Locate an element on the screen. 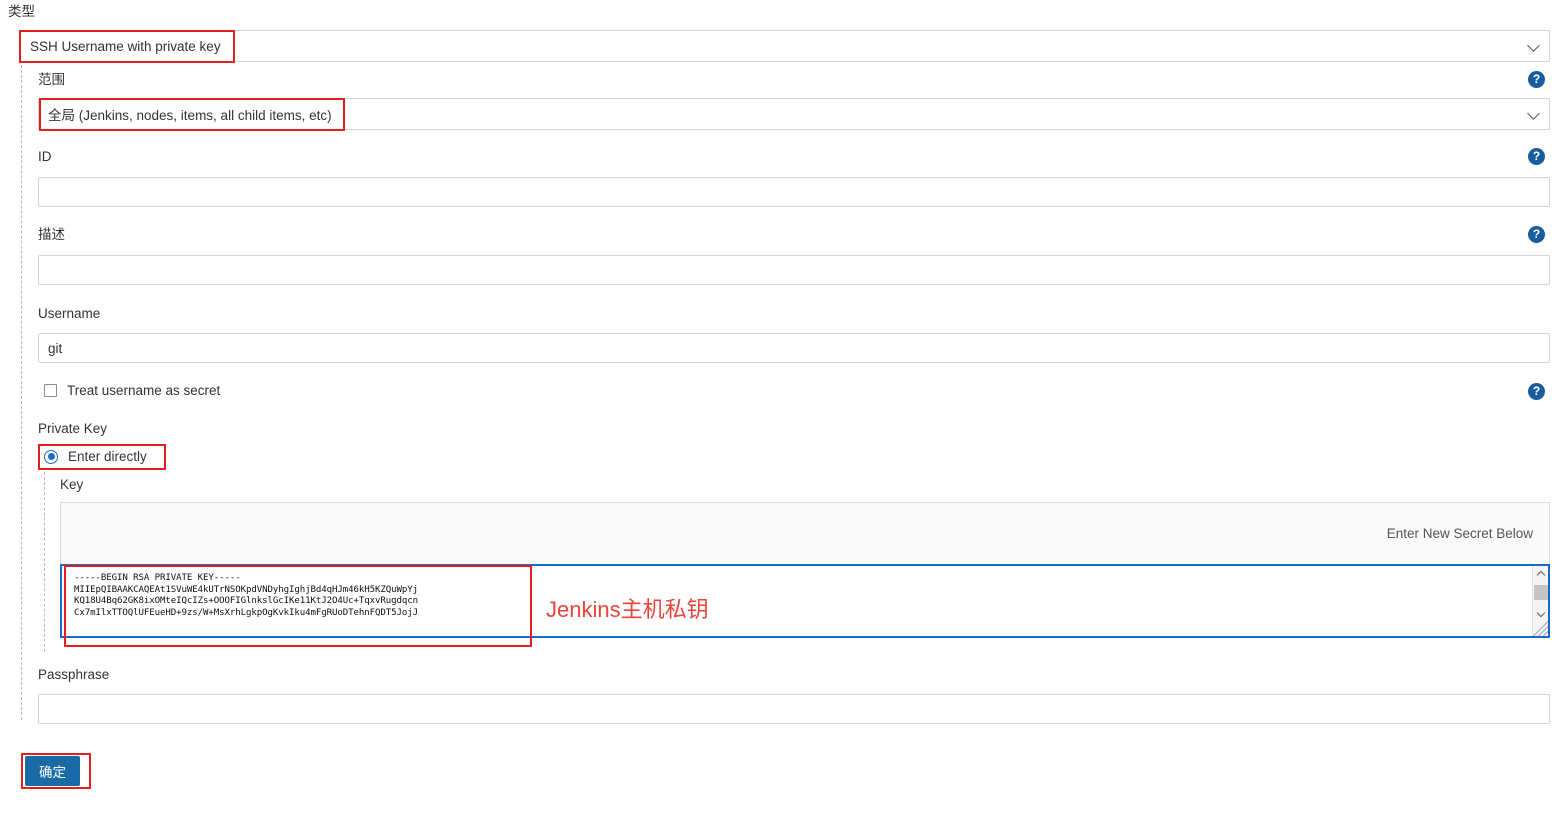  username-label: Username is located at coordinates (69, 313).